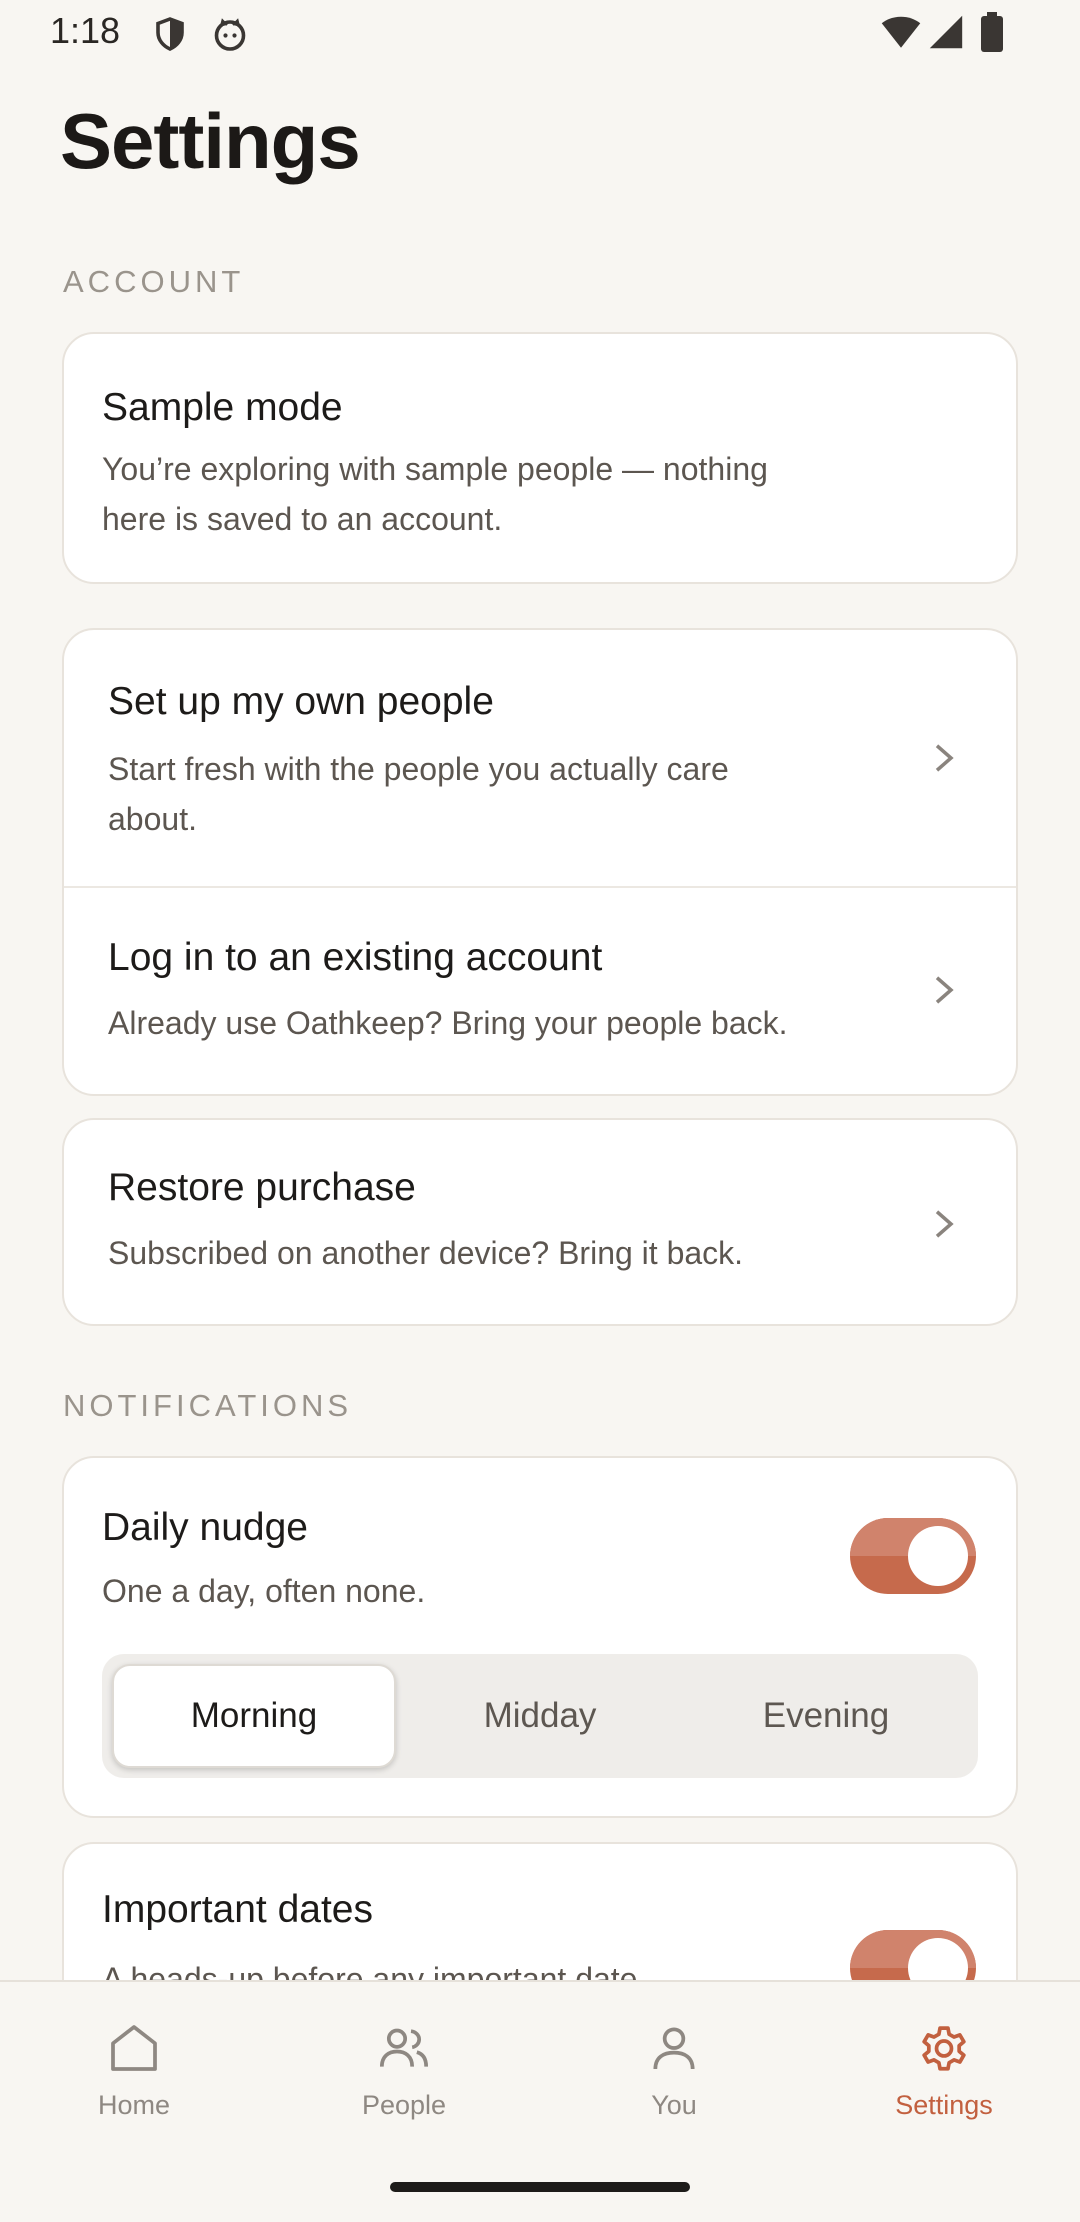  What do you see at coordinates (674, 2048) in the screenshot?
I see `person-icon` at bounding box center [674, 2048].